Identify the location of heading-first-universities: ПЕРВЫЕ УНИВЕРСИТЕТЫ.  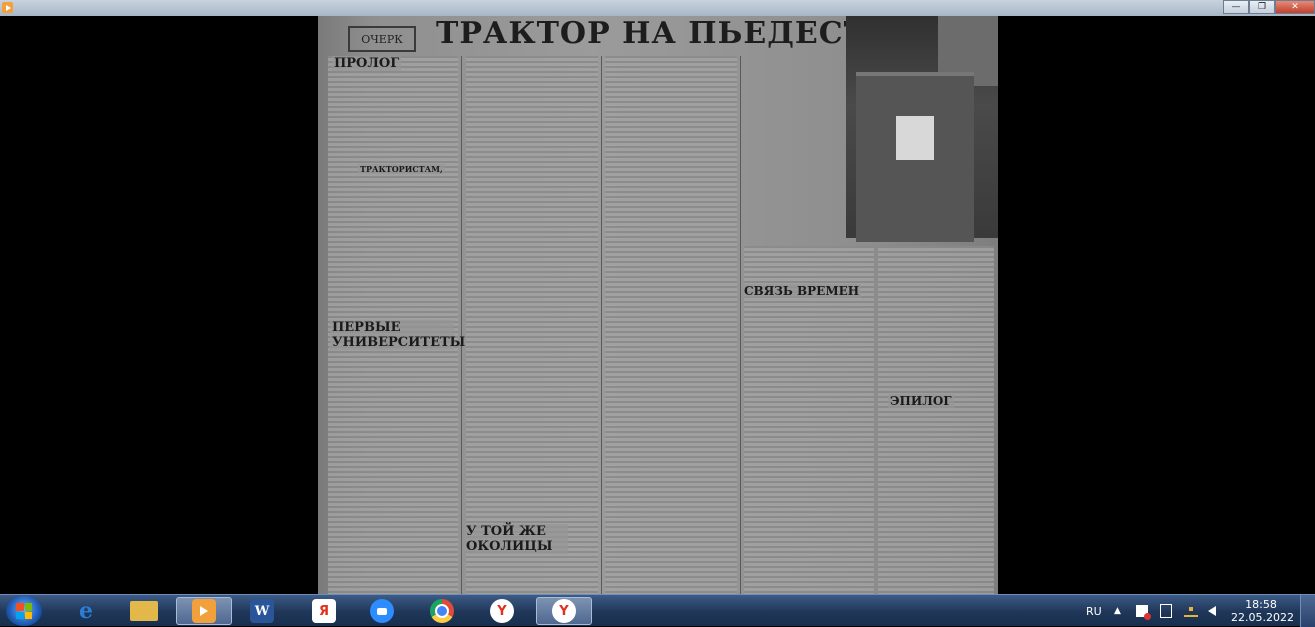
(398, 335).